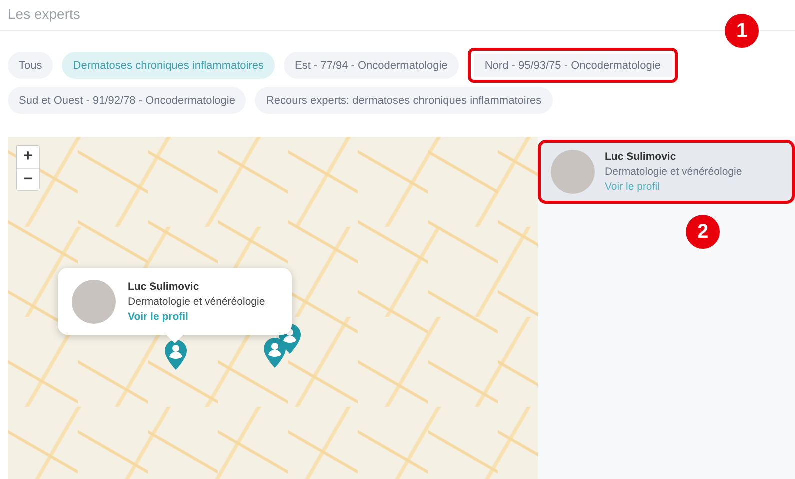 This screenshot has width=795, height=479. Describe the element at coordinates (197, 316) in the screenshot. I see `profile-link: Voir le profil` at that location.